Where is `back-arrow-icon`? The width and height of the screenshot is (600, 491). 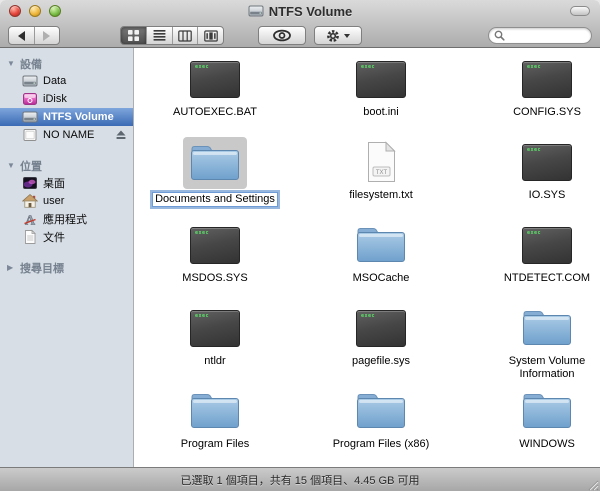 back-arrow-icon is located at coordinates (21, 35).